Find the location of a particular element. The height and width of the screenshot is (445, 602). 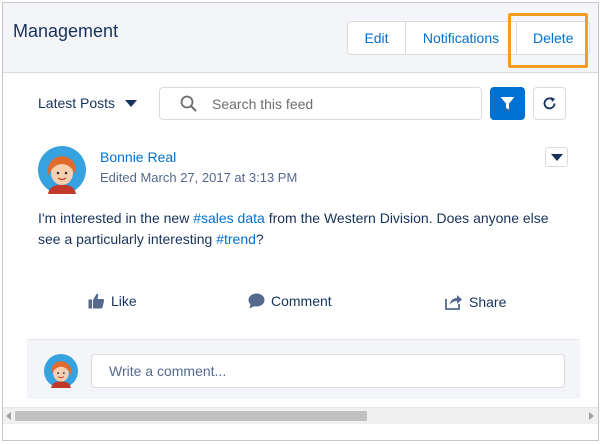

post-author-link: Bonnie Real is located at coordinates (138, 157).